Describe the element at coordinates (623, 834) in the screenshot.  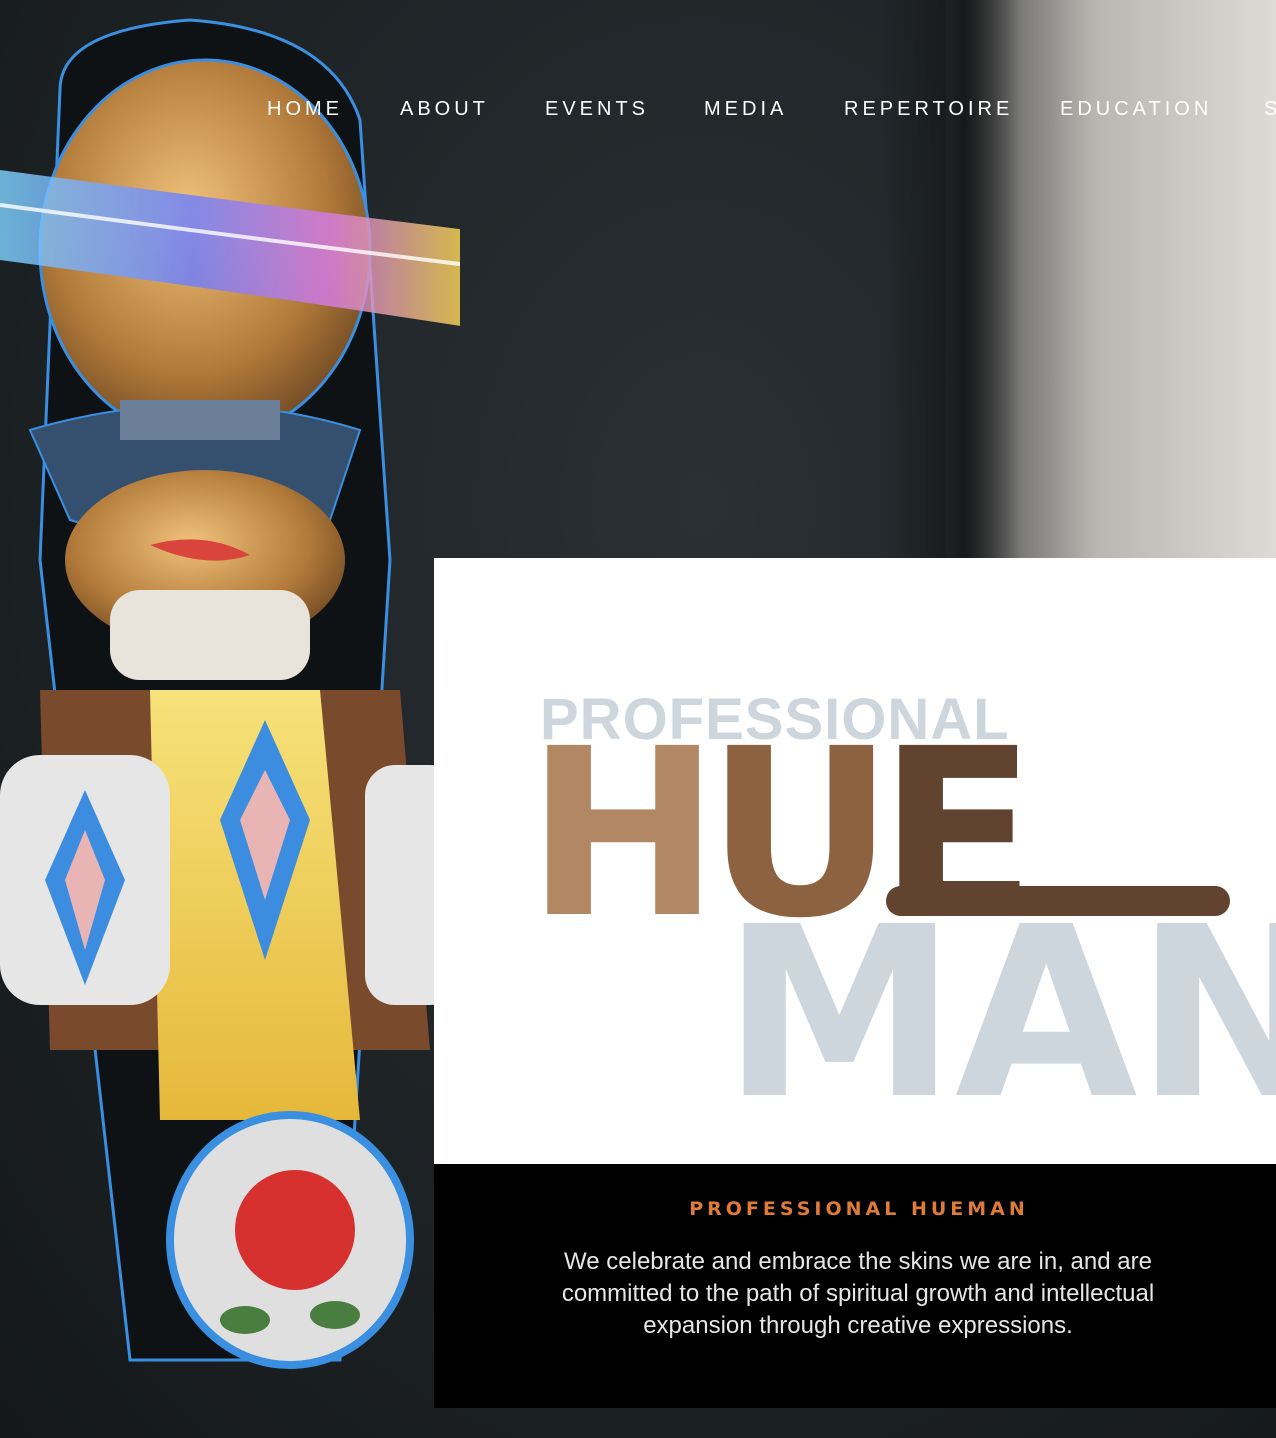
I see `logo-letter-h: H` at that location.